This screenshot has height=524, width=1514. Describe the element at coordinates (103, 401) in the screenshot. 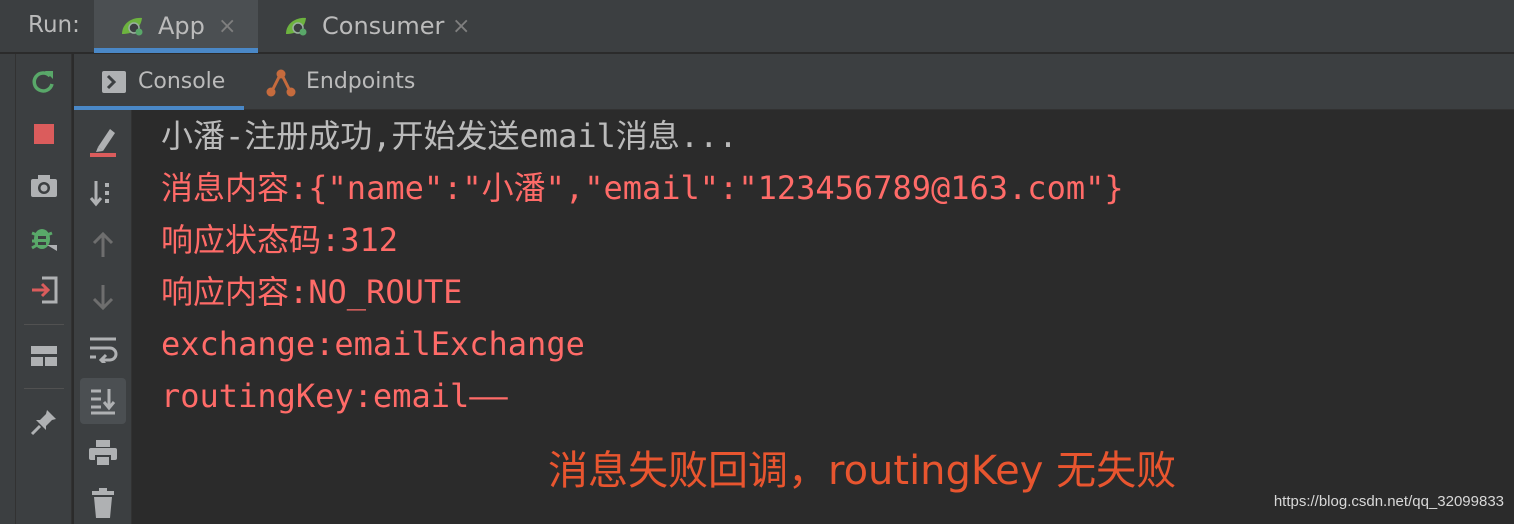

I see `scroll-to-end-icon` at that location.